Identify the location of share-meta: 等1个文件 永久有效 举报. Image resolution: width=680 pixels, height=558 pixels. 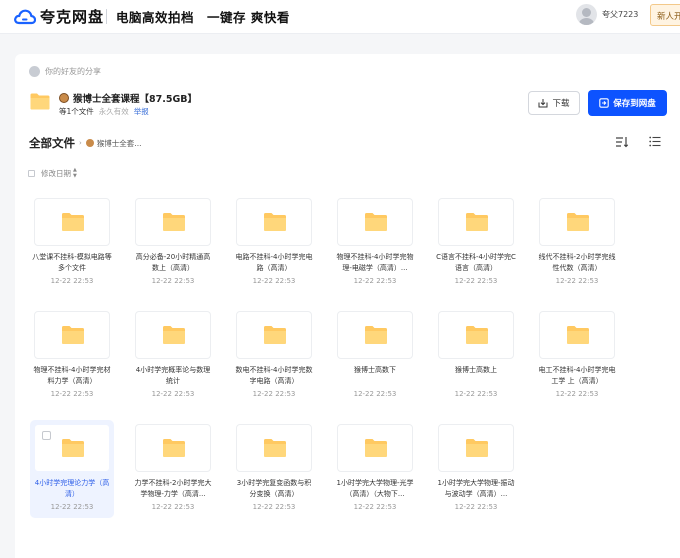
(104, 111).